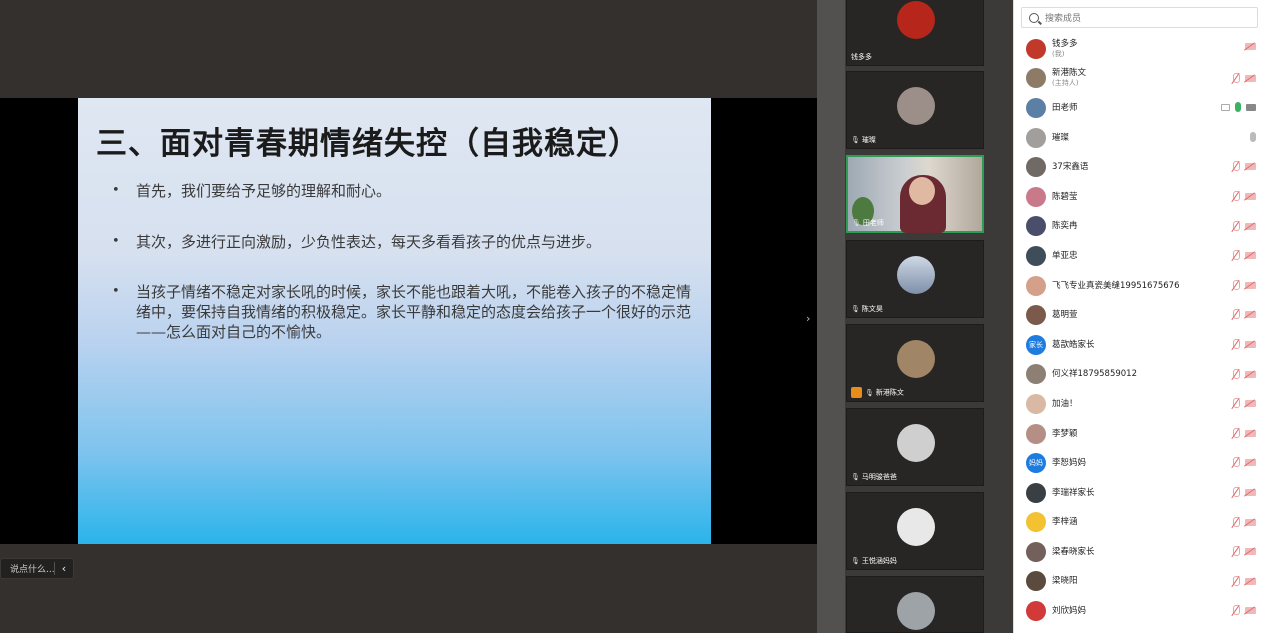  I want to click on video-tile, so click(915, 604).